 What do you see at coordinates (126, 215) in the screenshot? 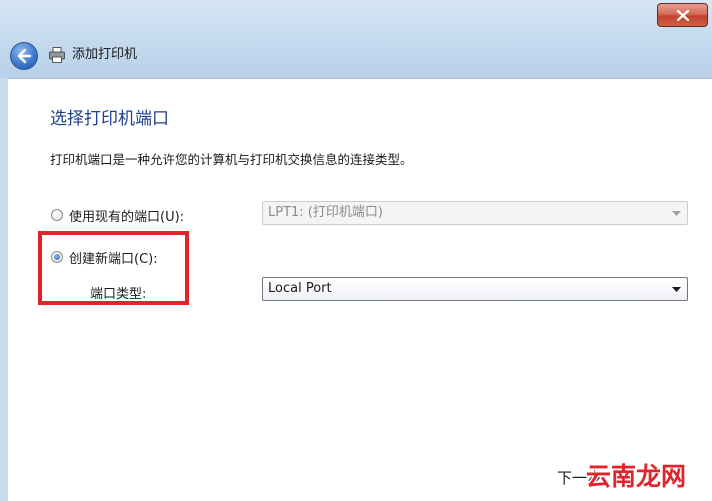
I see `existing-port-label: 使用现有的端口(U):` at bounding box center [126, 215].